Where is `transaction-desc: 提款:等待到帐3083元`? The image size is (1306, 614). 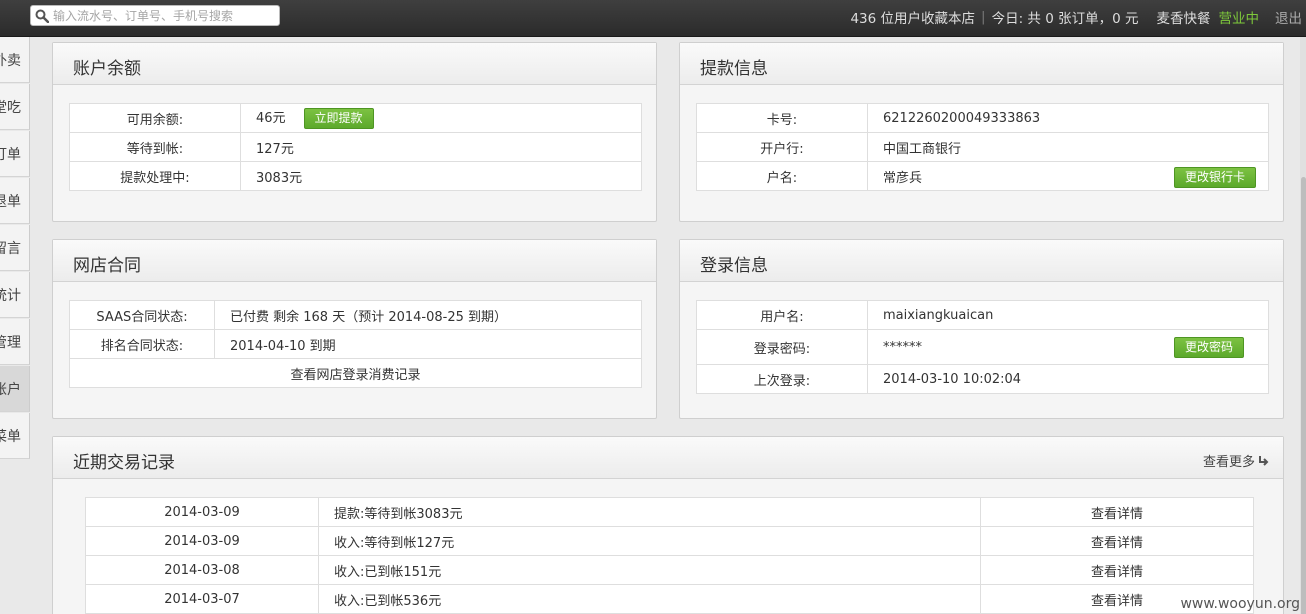
transaction-desc: 提款:等待到帐3083元 is located at coordinates (649, 512).